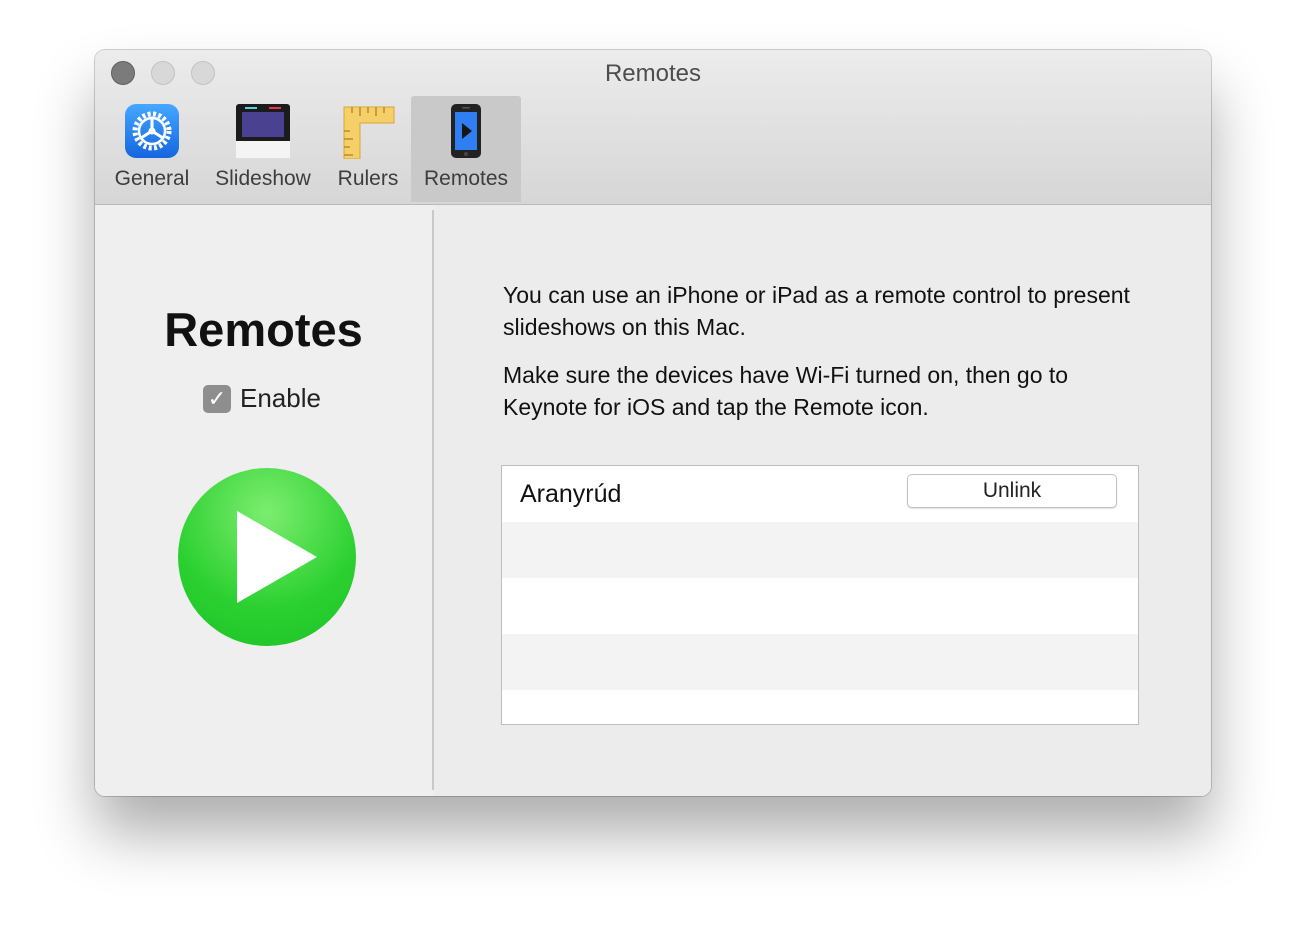 This screenshot has width=1306, height=944. What do you see at coordinates (466, 131) in the screenshot?
I see `iphone-remote-icon` at bounding box center [466, 131].